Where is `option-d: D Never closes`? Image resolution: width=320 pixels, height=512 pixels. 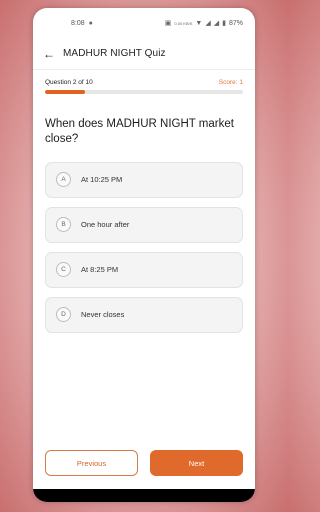
option-d: D Never closes is located at coordinates (144, 314).